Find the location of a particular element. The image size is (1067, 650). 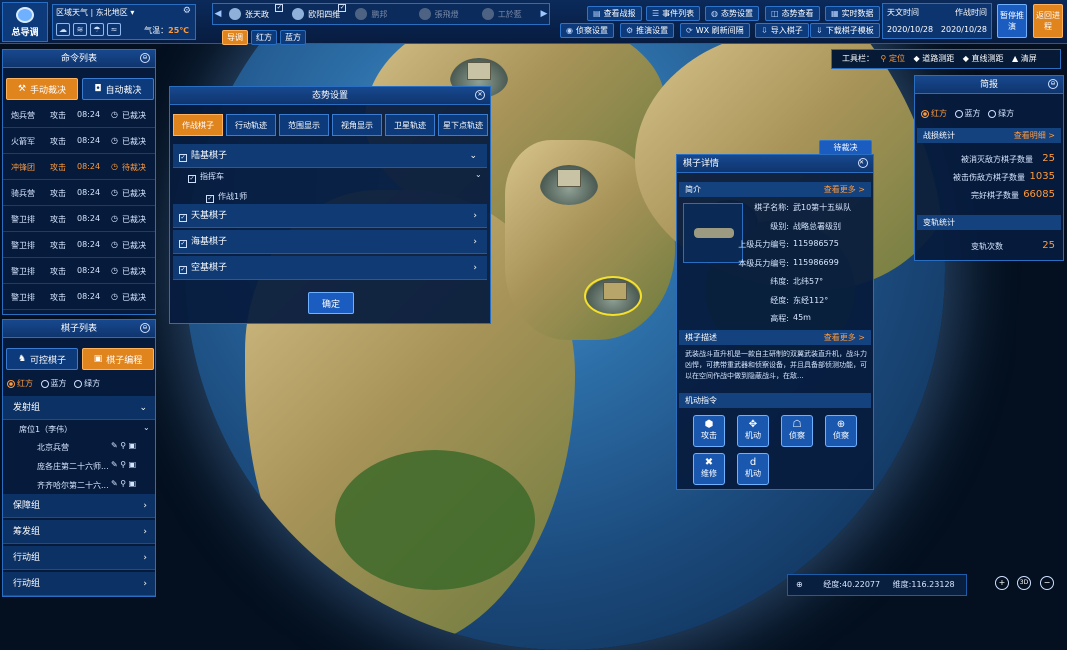

player-item: 张天政 ✓ is located at coordinates (254, 14).